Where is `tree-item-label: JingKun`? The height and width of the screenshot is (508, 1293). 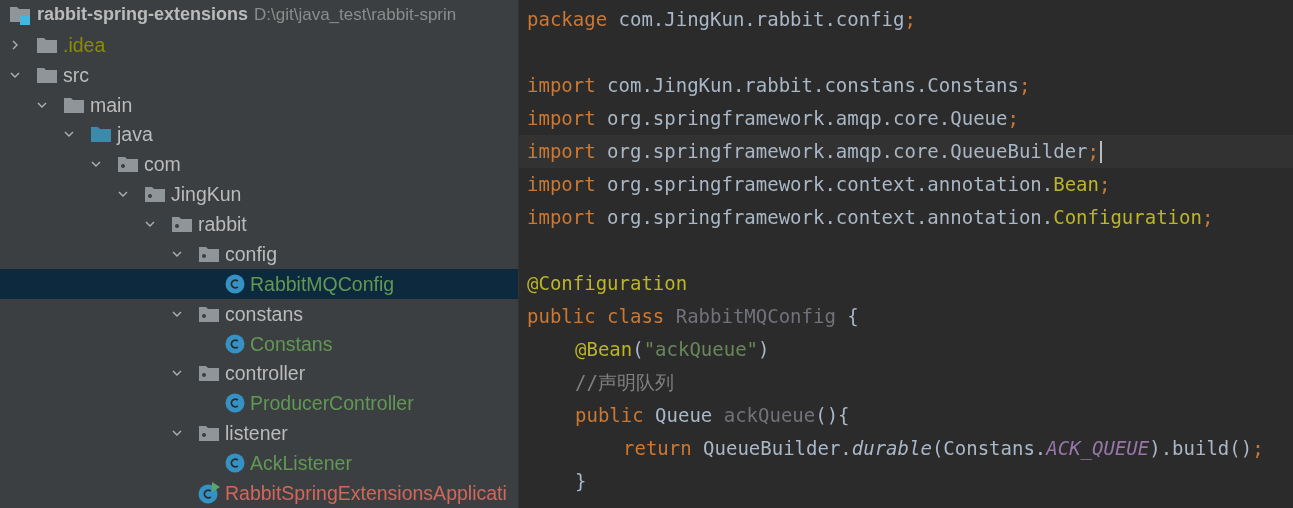 tree-item-label: JingKun is located at coordinates (206, 194).